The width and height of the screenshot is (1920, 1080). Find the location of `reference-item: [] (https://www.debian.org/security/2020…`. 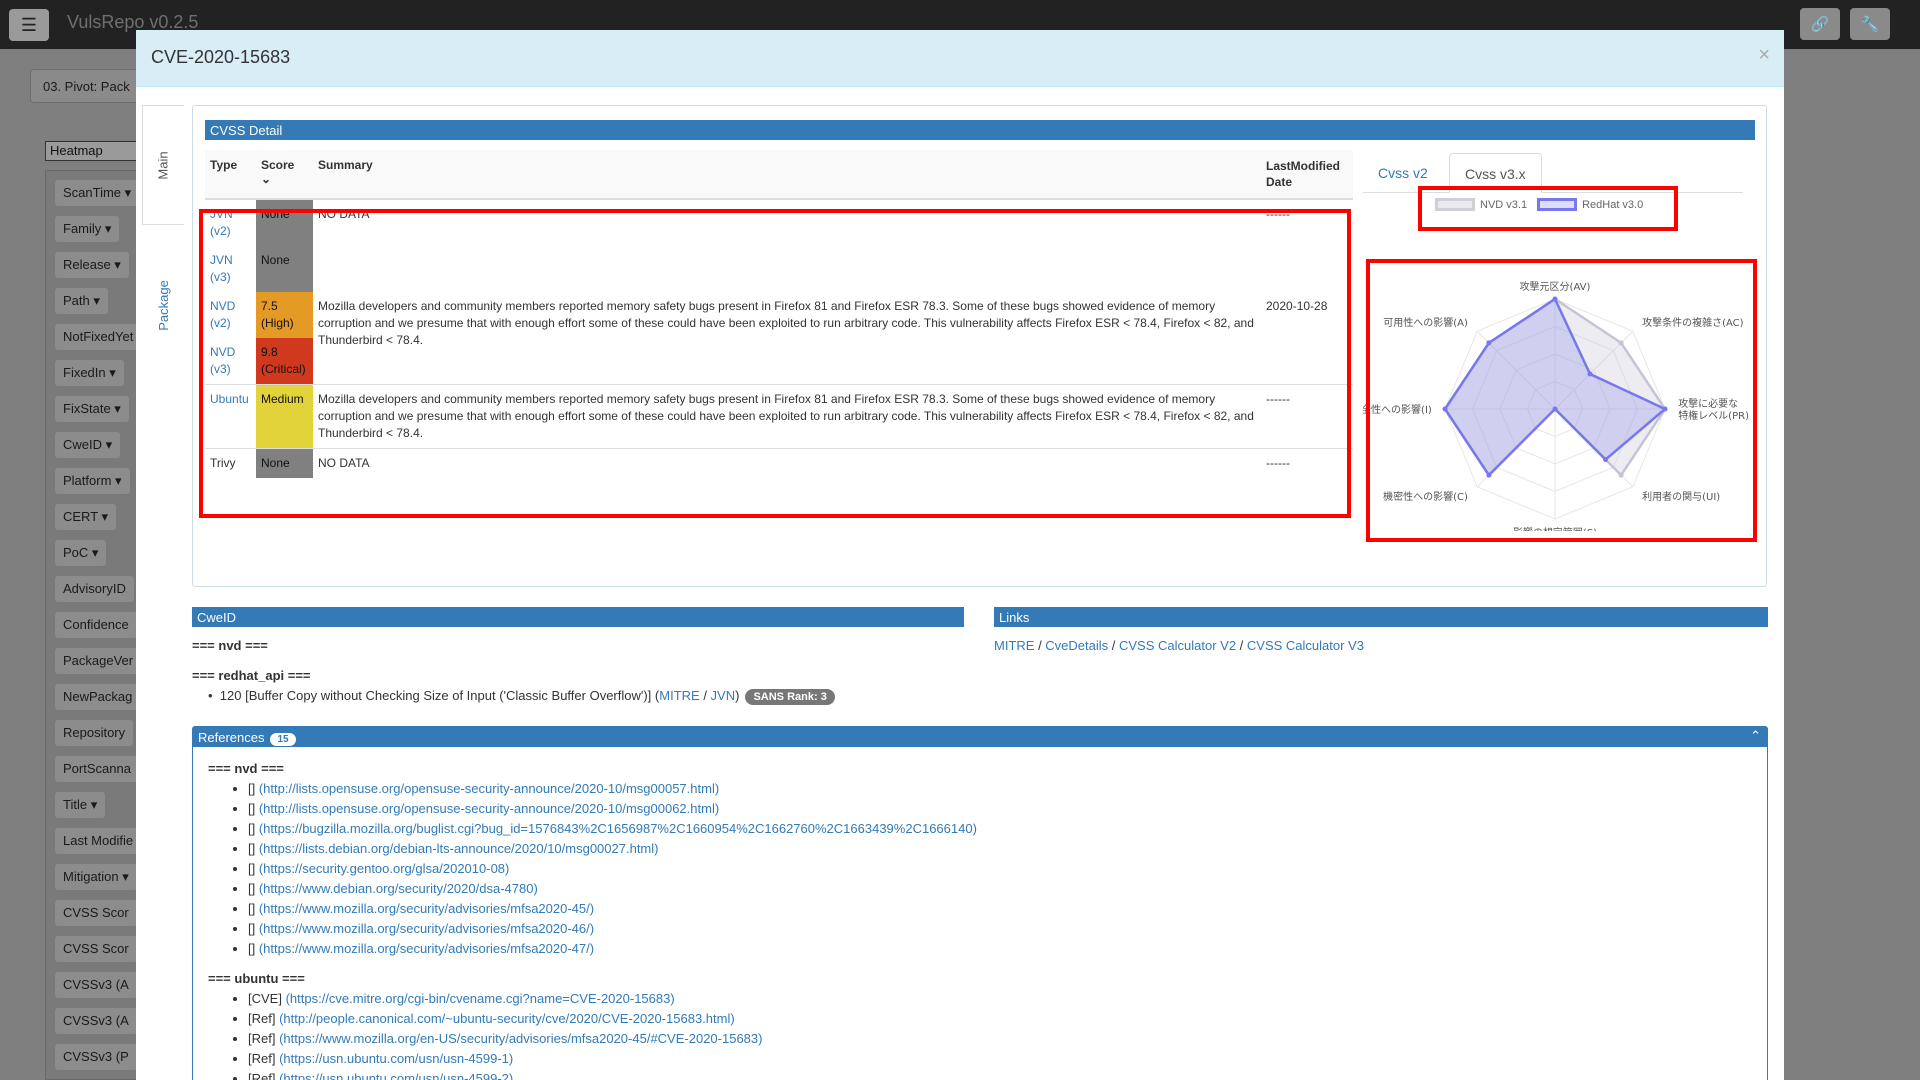

reference-item: [] (https://www.debian.org/security/2020… is located at coordinates (1000, 889).